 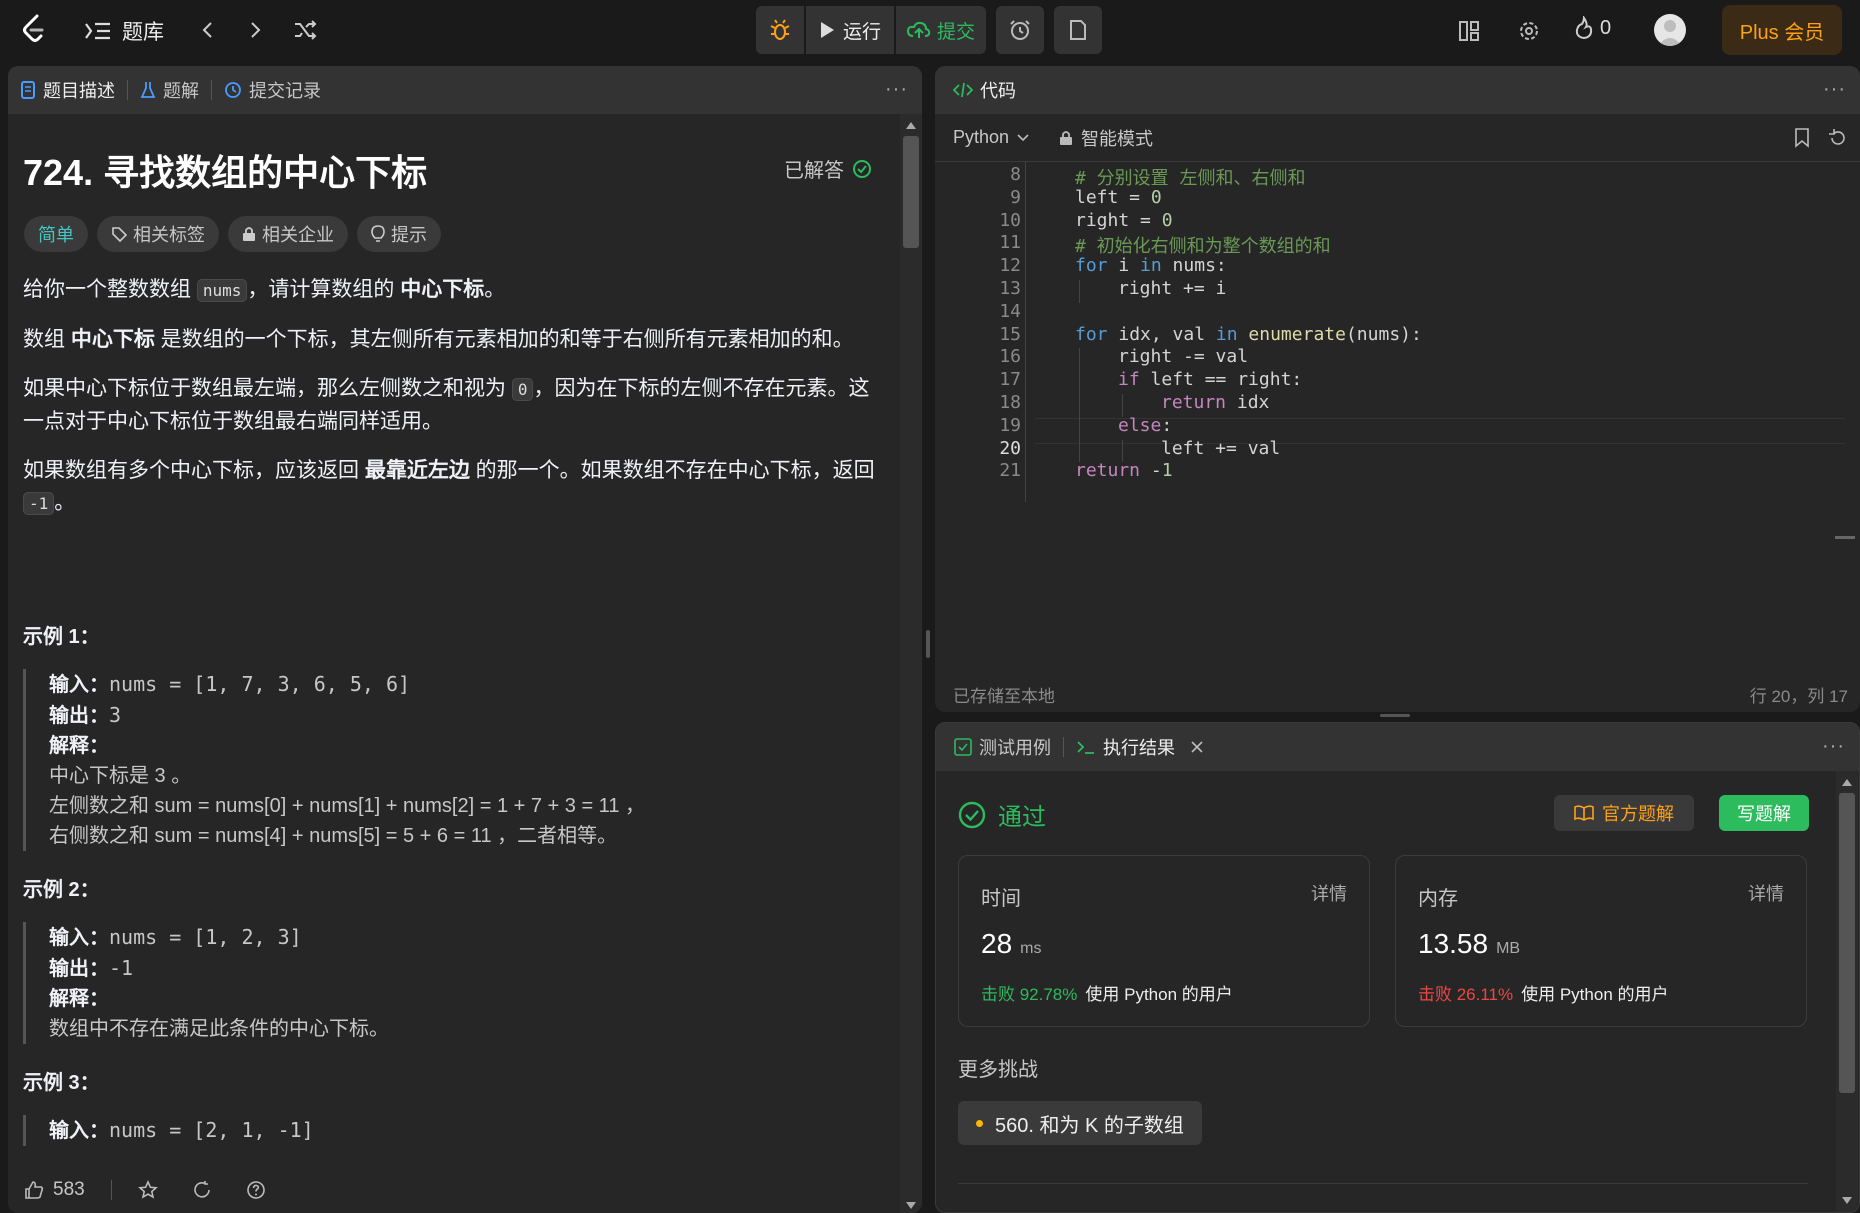 What do you see at coordinates (147, 1189) in the screenshot?
I see `favorite-star-icon` at bounding box center [147, 1189].